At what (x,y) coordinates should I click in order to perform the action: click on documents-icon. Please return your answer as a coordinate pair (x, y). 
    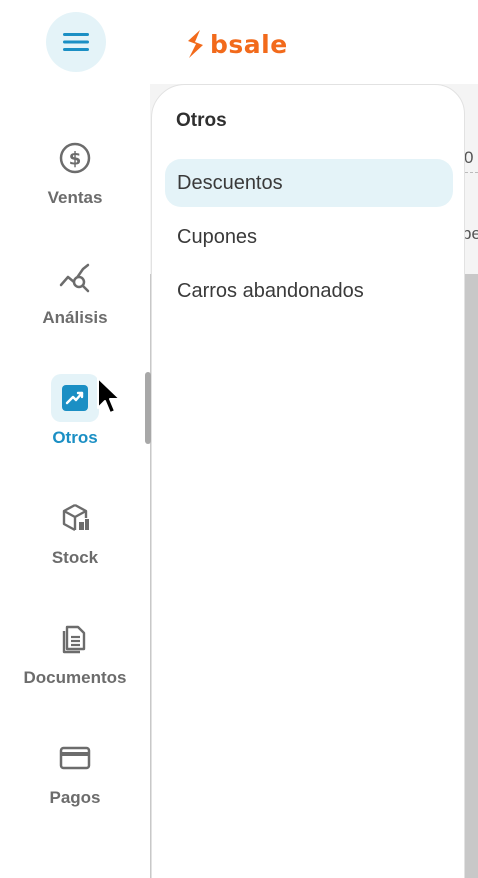
    Looking at the image, I should click on (75, 638).